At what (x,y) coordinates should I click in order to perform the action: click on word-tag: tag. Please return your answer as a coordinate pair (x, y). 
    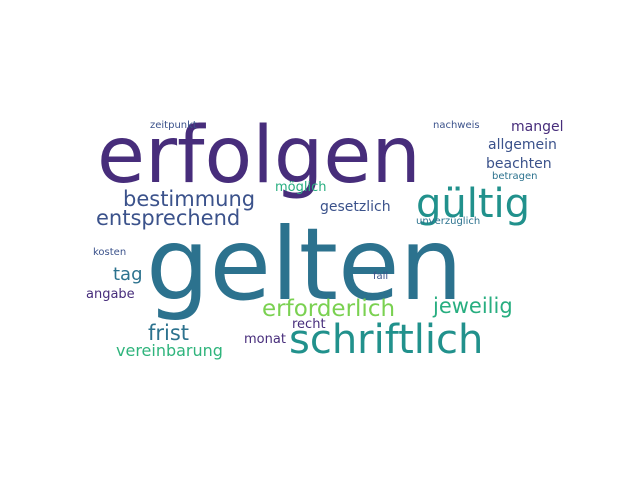
    Looking at the image, I should click on (128, 274).